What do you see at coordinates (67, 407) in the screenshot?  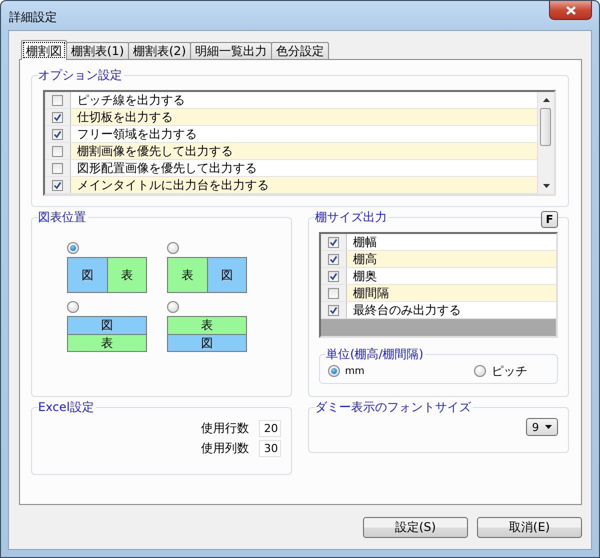 I see `group-title: Excel設定` at bounding box center [67, 407].